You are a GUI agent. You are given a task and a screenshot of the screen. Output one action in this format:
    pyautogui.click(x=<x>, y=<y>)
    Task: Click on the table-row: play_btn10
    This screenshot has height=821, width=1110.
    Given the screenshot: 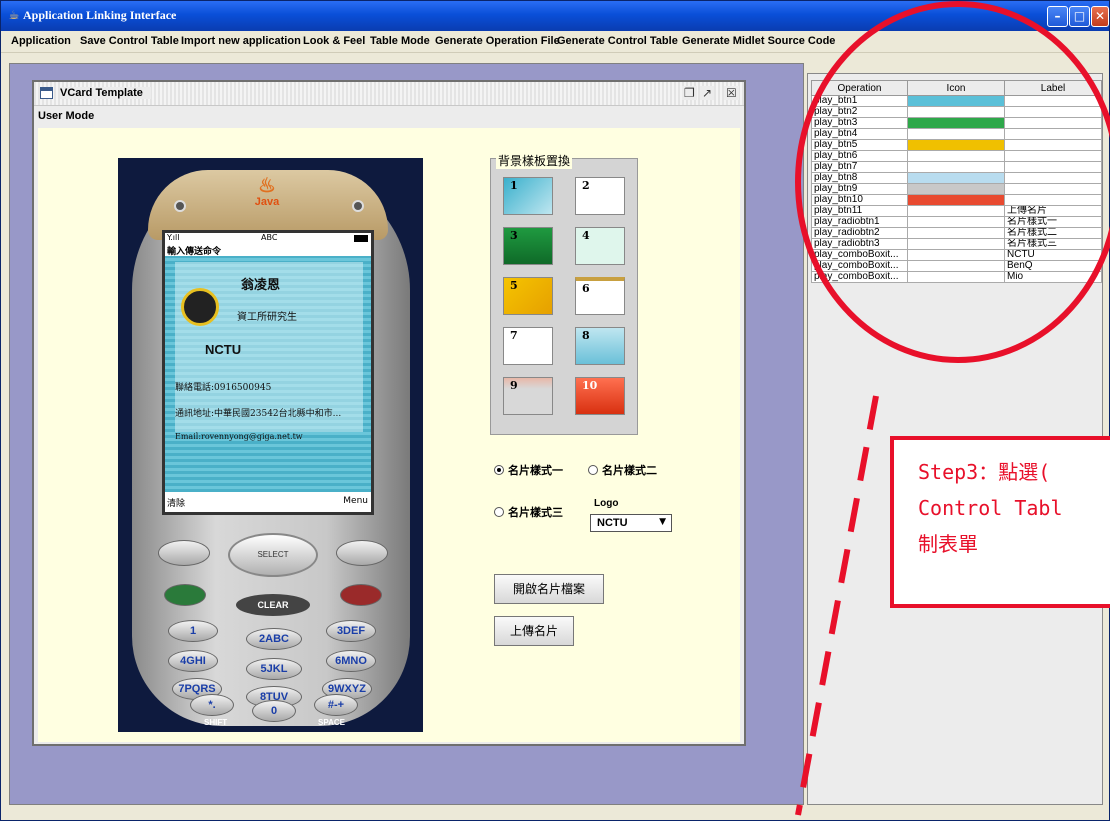 What is the action you would take?
    pyautogui.click(x=956, y=200)
    